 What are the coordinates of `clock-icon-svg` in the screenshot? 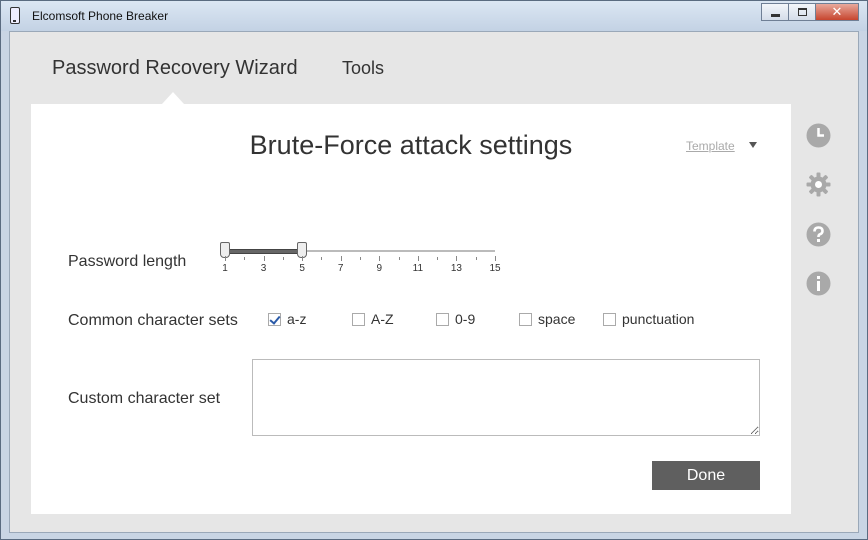 It's located at (818, 135).